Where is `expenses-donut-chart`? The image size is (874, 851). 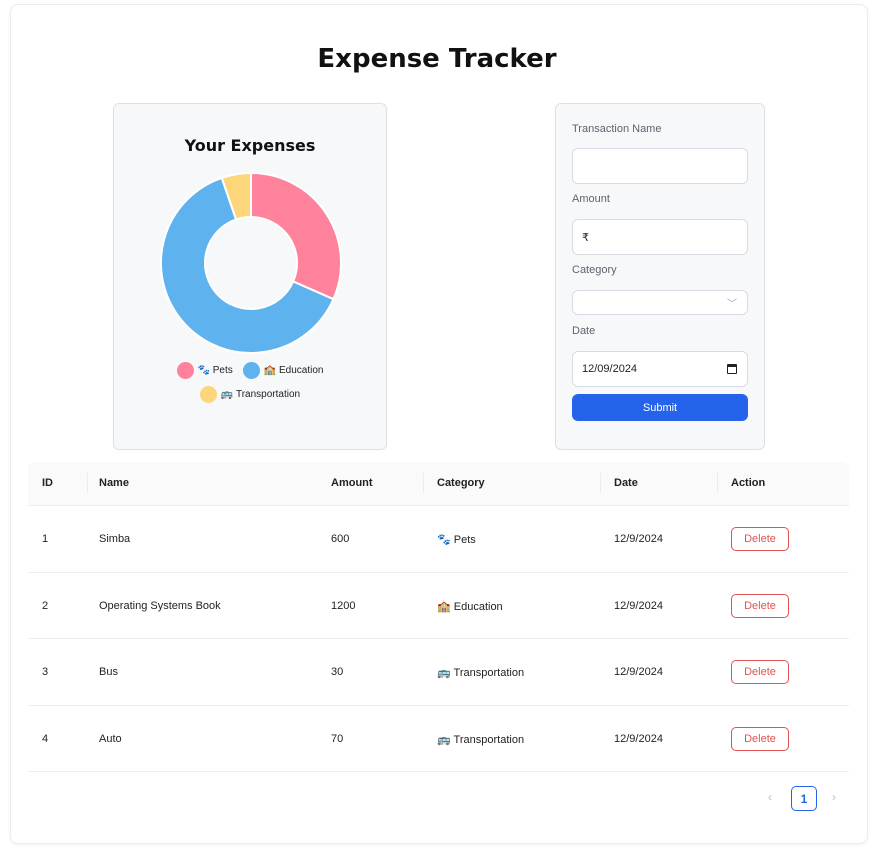 expenses-donut-chart is located at coordinates (251, 263).